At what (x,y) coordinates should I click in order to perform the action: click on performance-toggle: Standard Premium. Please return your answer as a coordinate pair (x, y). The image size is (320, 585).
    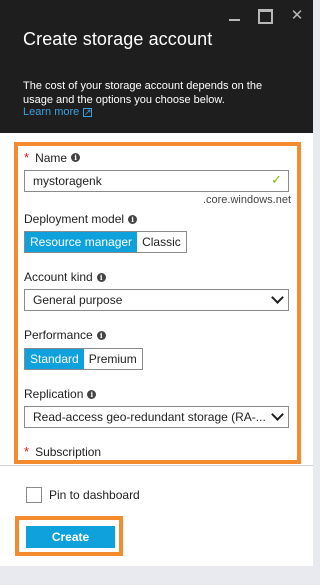
    Looking at the image, I should click on (83, 359).